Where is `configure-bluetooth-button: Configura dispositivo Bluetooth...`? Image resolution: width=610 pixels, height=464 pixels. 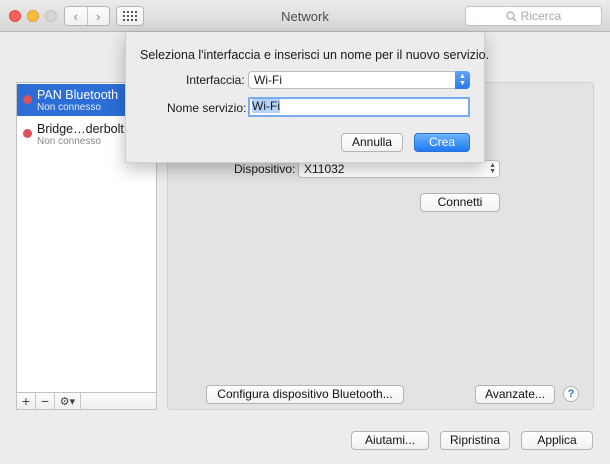 configure-bluetooth-button: Configura dispositivo Bluetooth... is located at coordinates (305, 394).